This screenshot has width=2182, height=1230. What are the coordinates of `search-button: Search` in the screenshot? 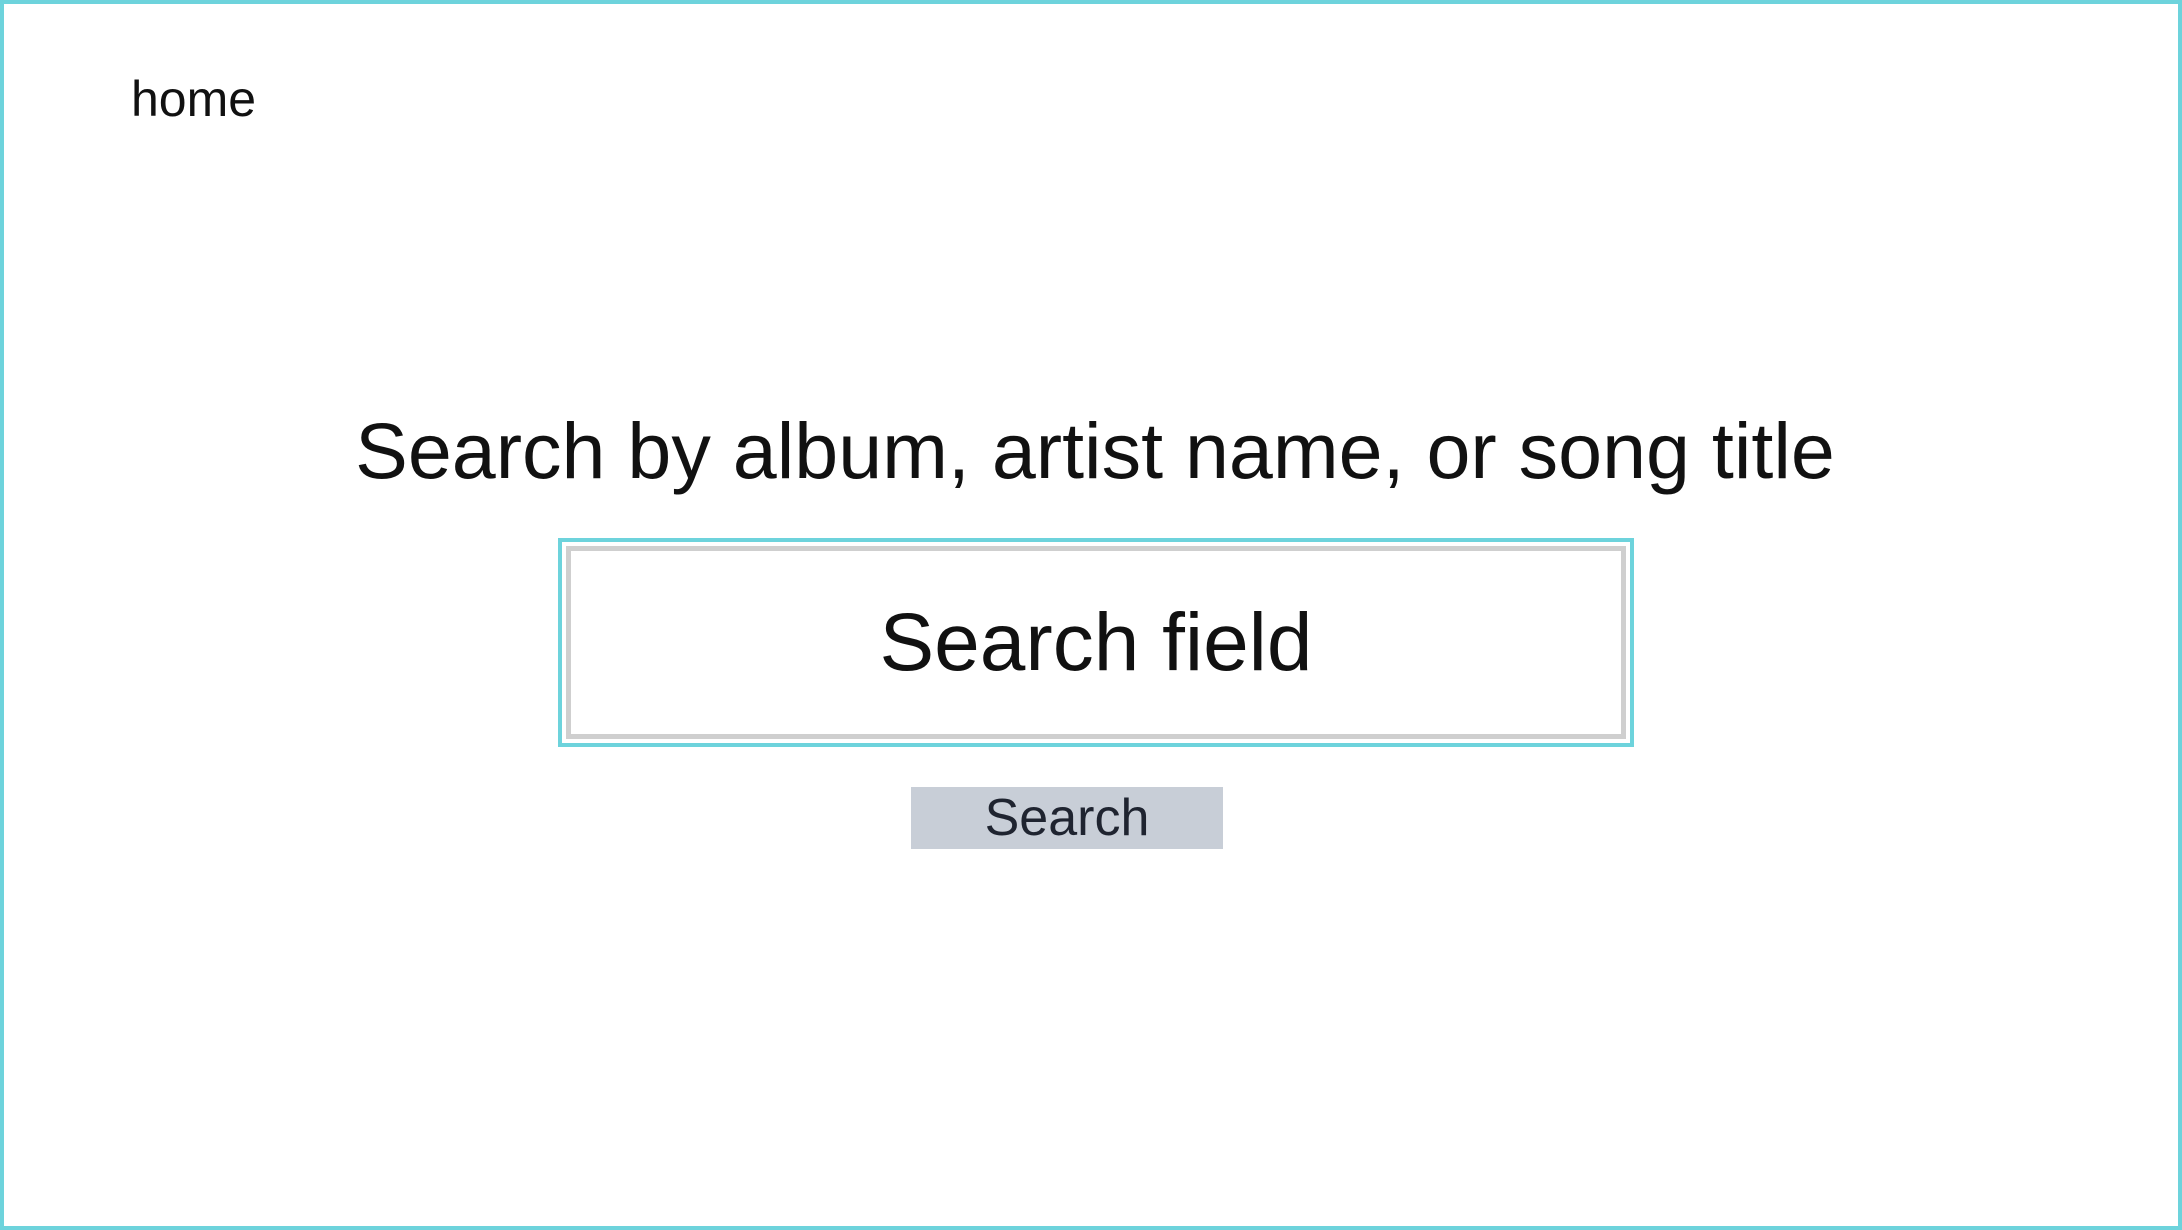 It's located at (1067, 818).